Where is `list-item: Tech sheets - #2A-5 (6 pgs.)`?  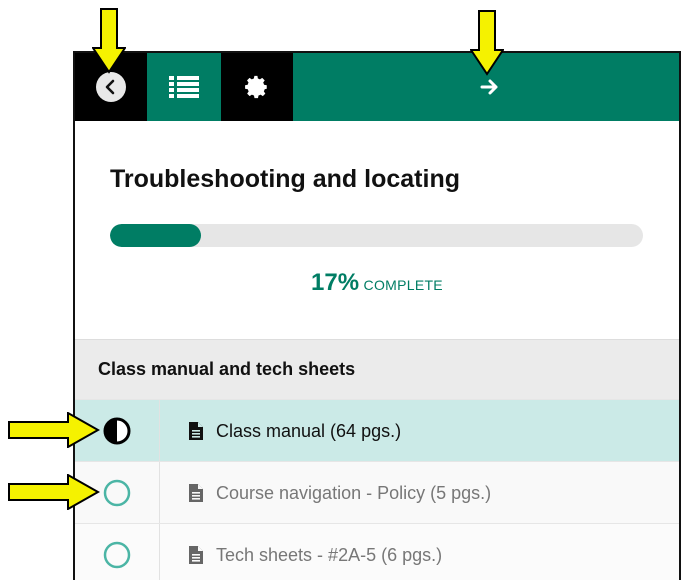
list-item: Tech sheets - #2A-5 (6 pgs.) is located at coordinates (377, 551).